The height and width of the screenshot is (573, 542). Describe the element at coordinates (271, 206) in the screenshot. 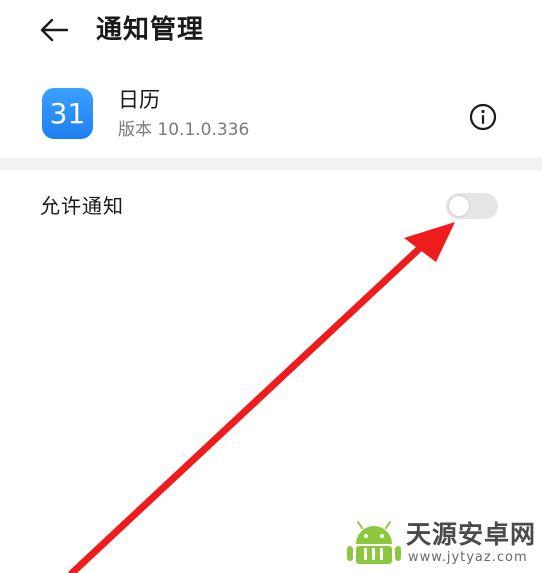

I see `allow-notifications-row: 允许通知` at that location.